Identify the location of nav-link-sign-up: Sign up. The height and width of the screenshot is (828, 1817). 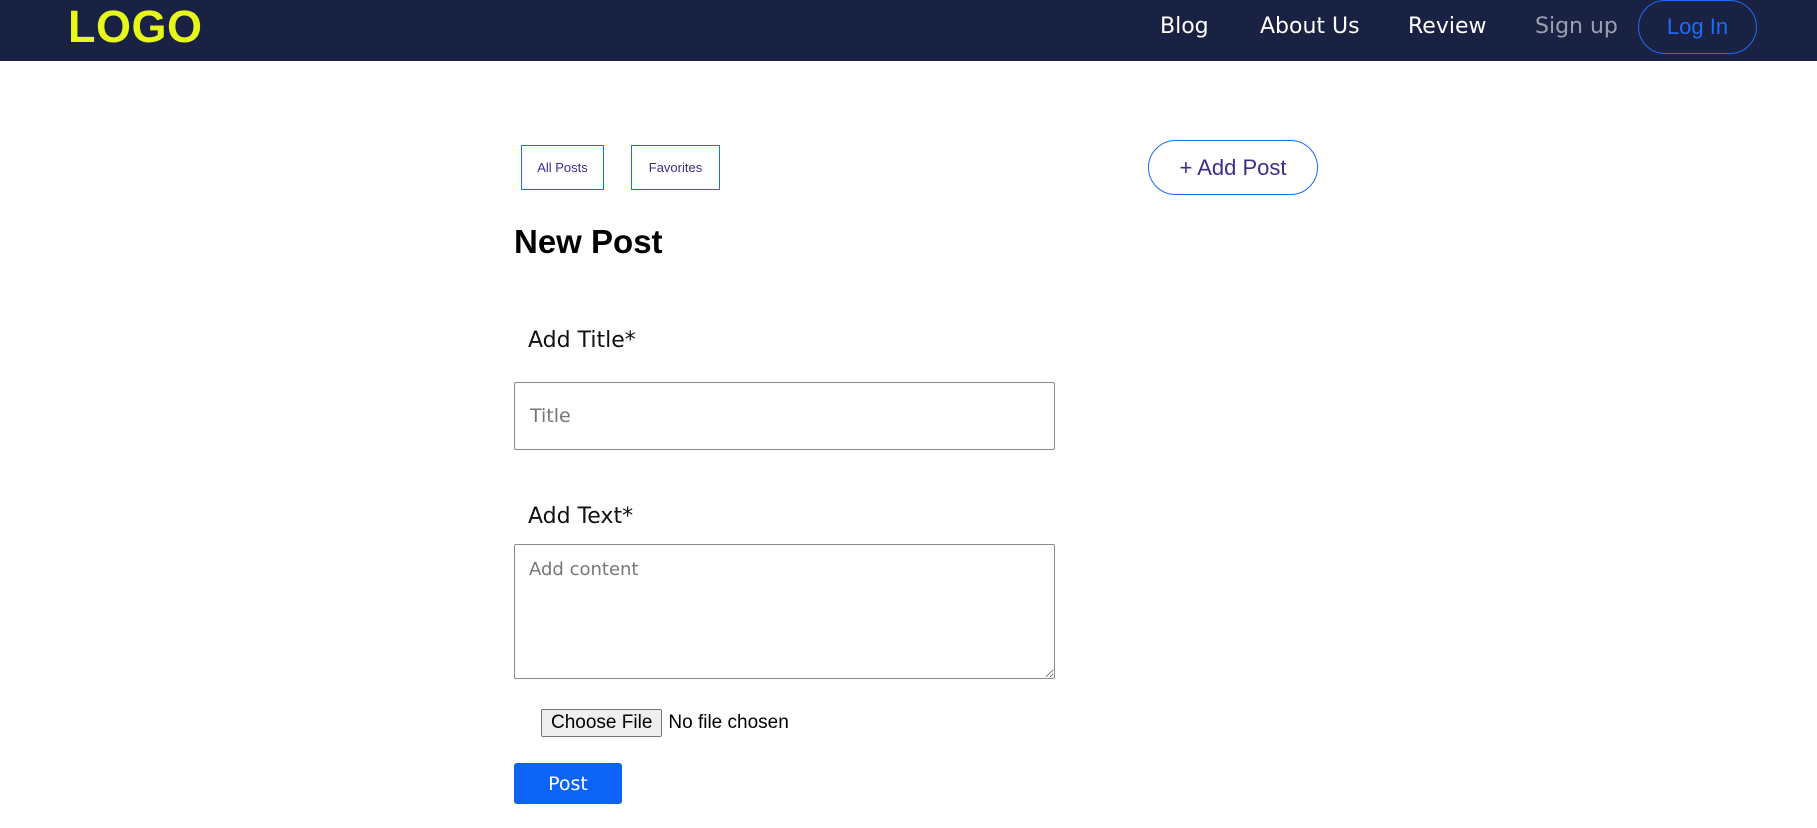
(1576, 27).